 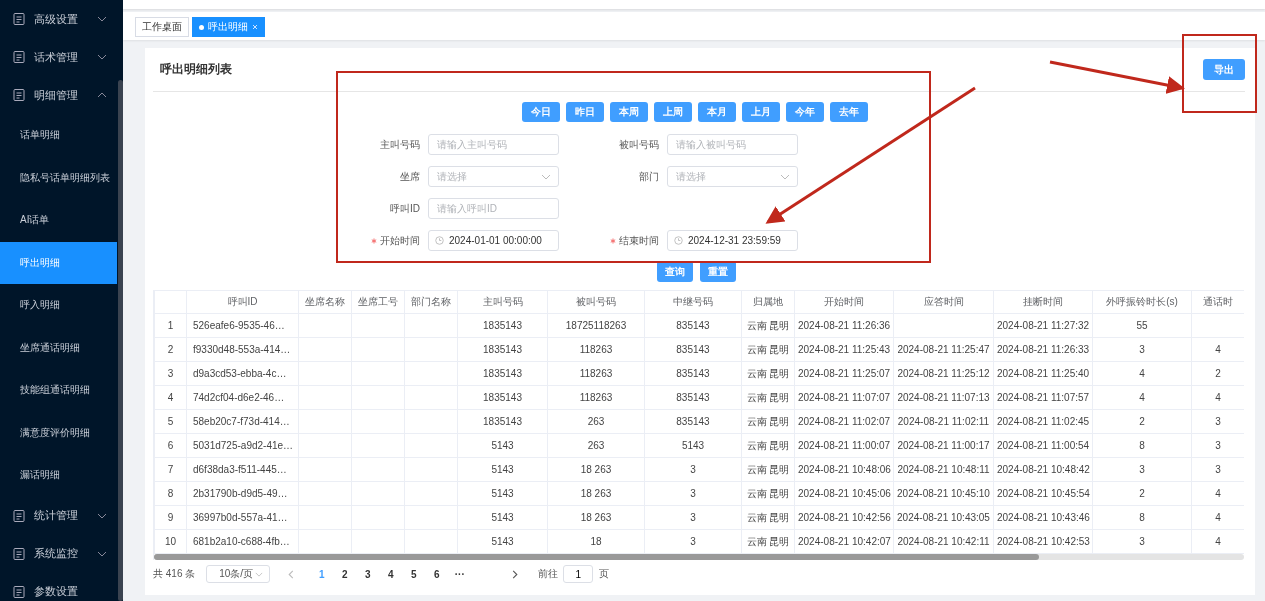 What do you see at coordinates (1043, 445) in the screenshot?
I see `table-cell: 2024-08-21 11:00:54` at bounding box center [1043, 445].